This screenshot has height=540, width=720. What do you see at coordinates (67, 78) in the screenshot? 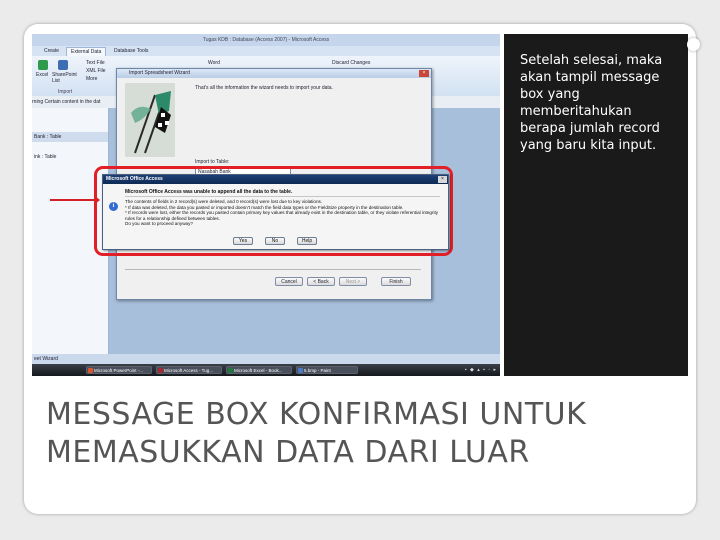
I see `ribbon-sharepoint: SharePoint List` at bounding box center [67, 78].